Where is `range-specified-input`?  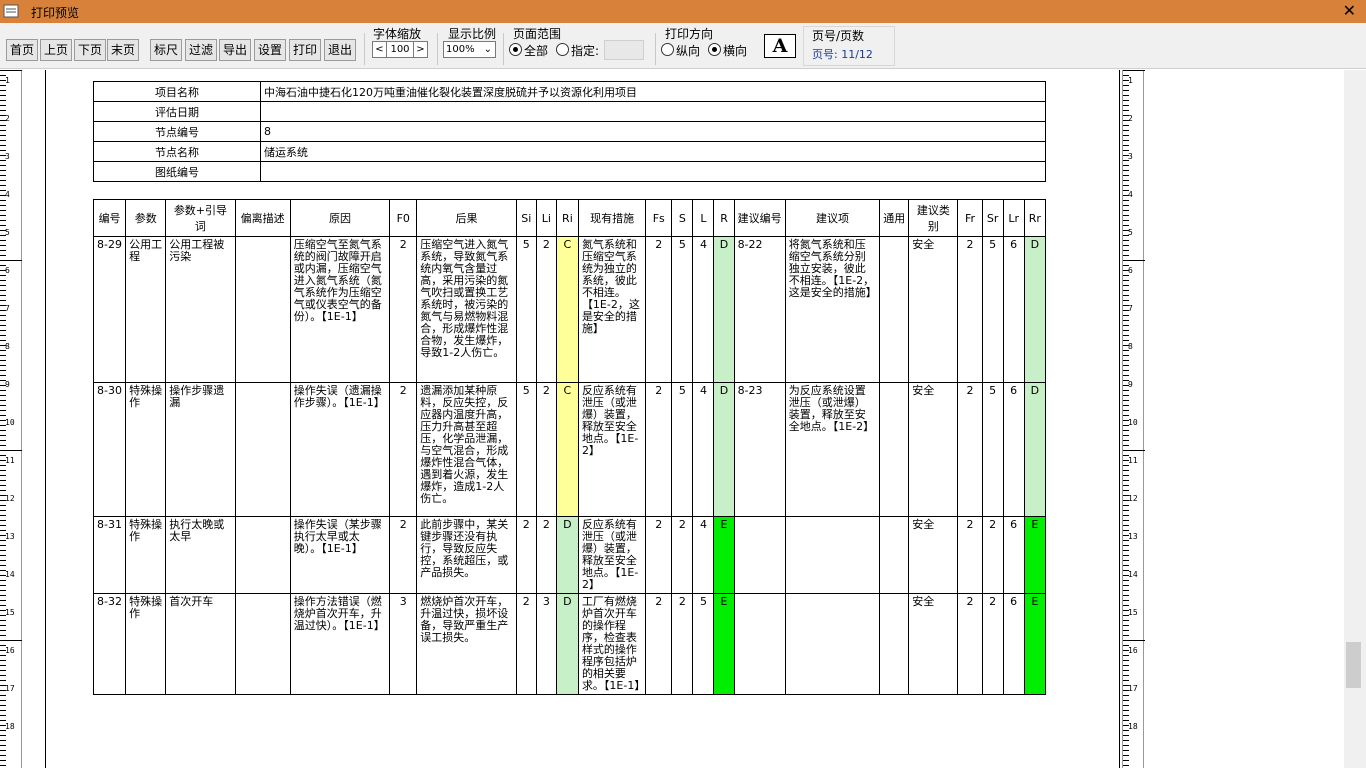
range-specified-input is located at coordinates (624, 50).